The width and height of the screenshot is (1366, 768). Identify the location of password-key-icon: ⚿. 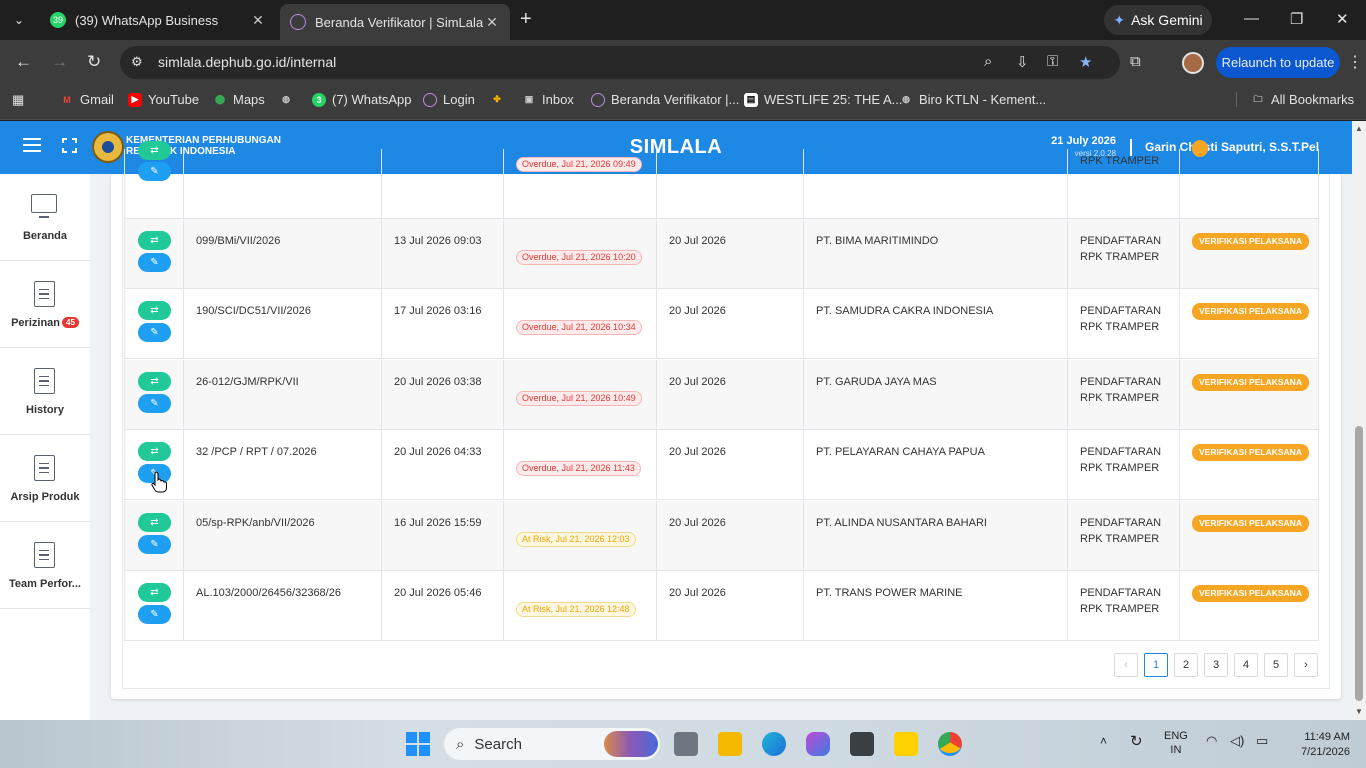
(1052, 61).